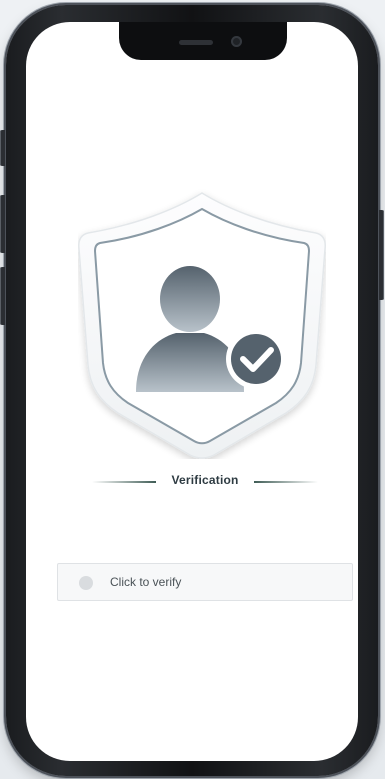  Describe the element at coordinates (236, 41) in the screenshot. I see `camera-icon` at that location.